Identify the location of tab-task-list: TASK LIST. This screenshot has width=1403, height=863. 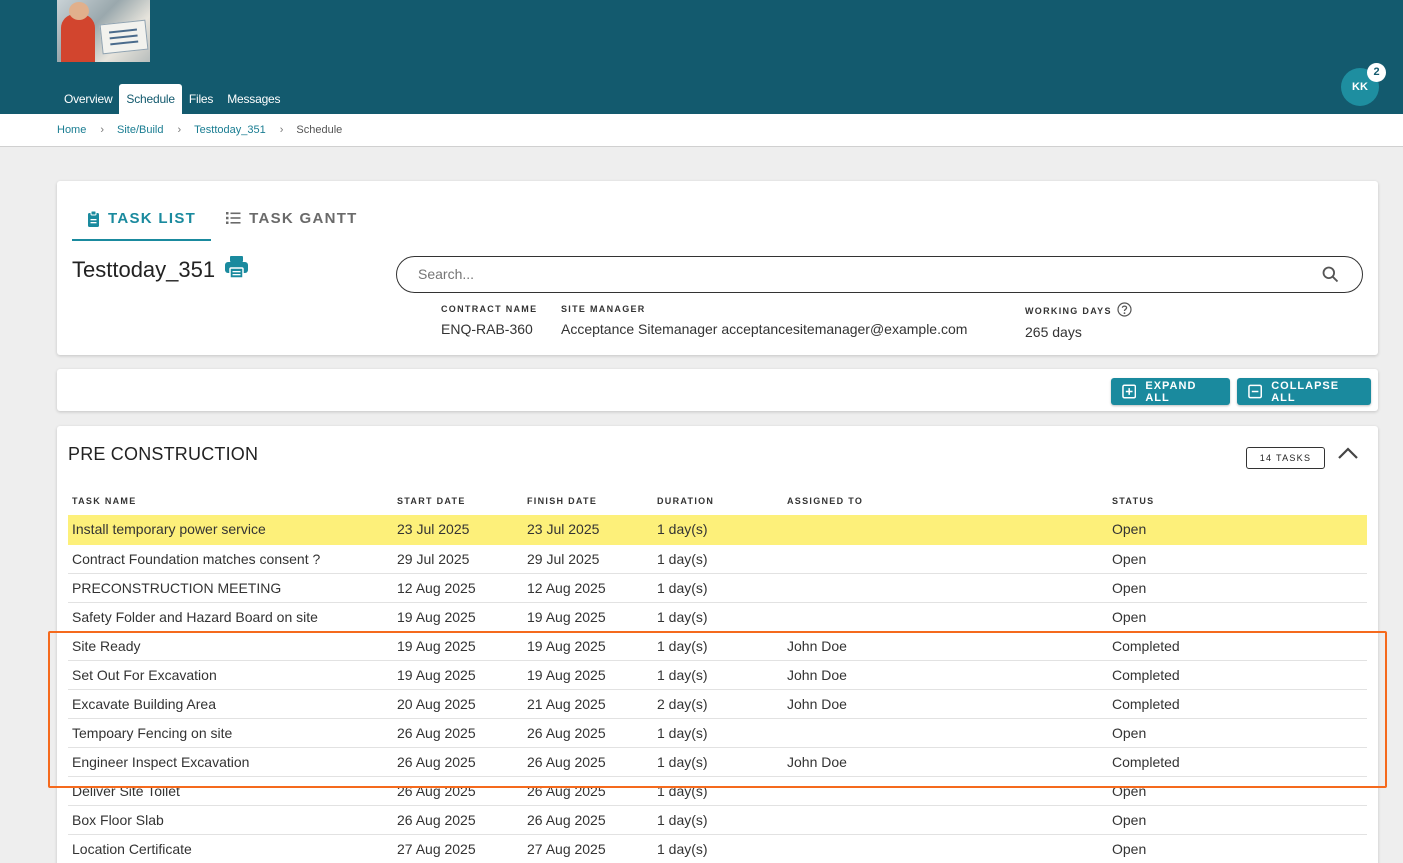
(142, 221).